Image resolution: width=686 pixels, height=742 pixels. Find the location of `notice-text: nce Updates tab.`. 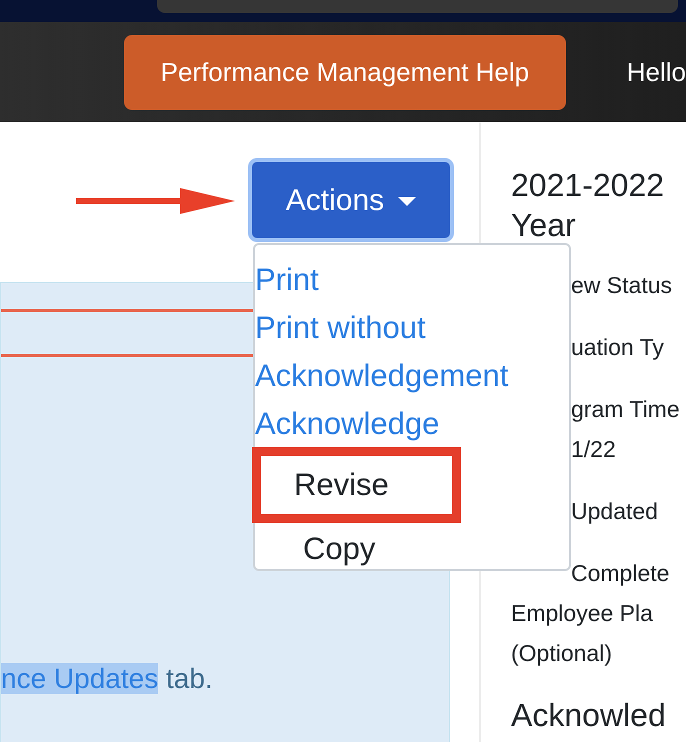

notice-text: nce Updates tab. is located at coordinates (107, 679).